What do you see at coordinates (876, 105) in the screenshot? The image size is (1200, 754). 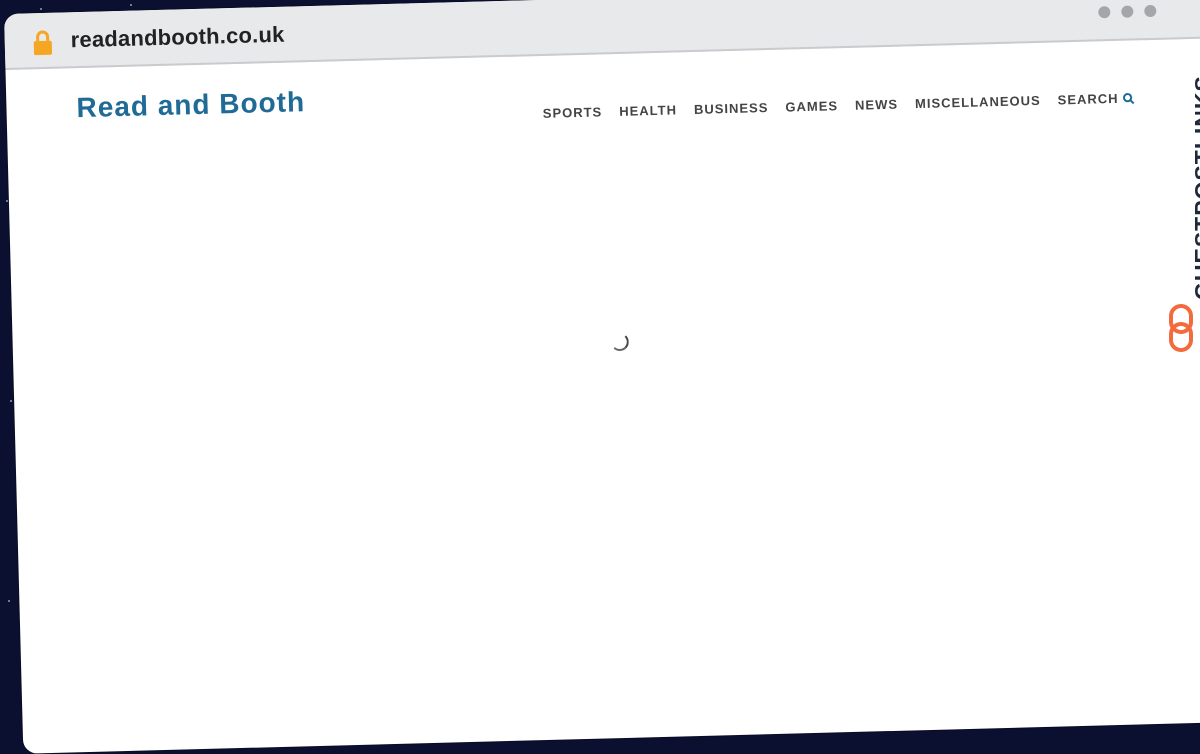 I see `nav-item-news: NEWS` at bounding box center [876, 105].